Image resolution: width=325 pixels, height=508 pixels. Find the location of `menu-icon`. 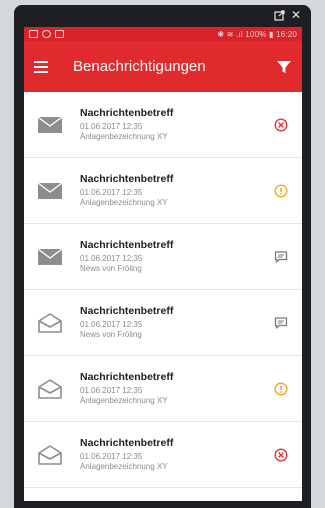

menu-icon is located at coordinates (41, 66).